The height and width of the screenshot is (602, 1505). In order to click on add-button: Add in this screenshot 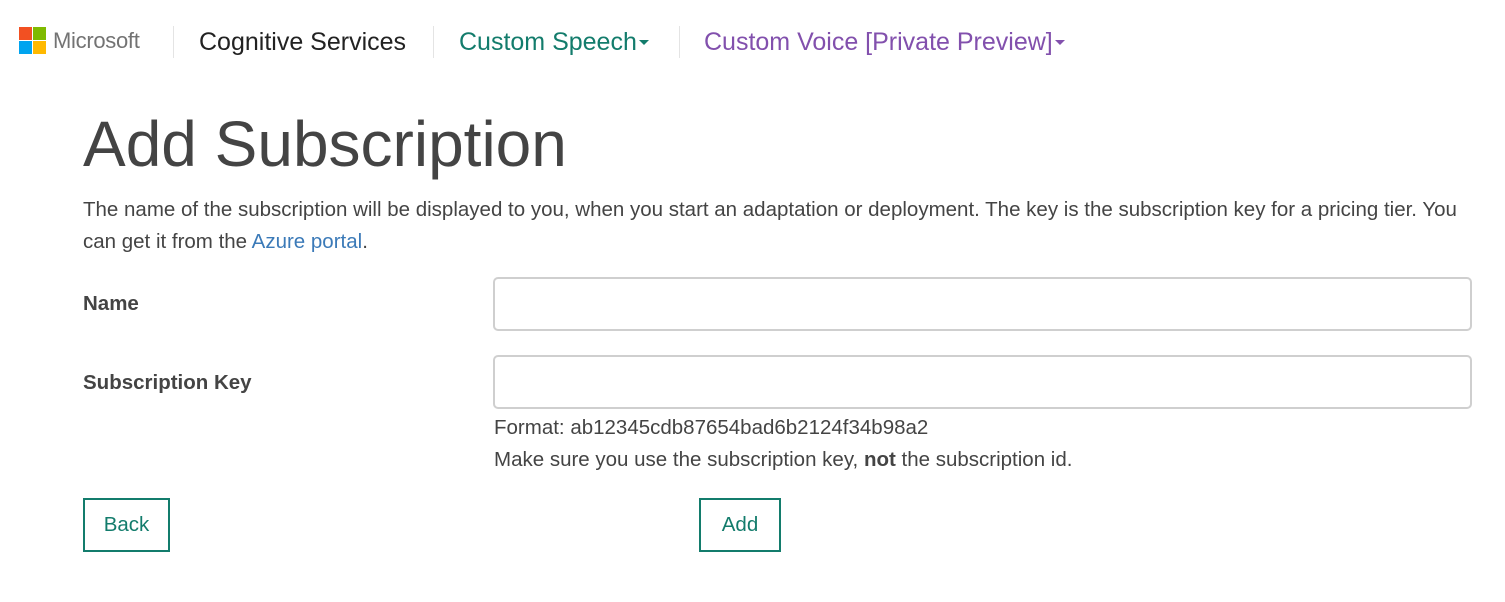, I will do `click(740, 525)`.